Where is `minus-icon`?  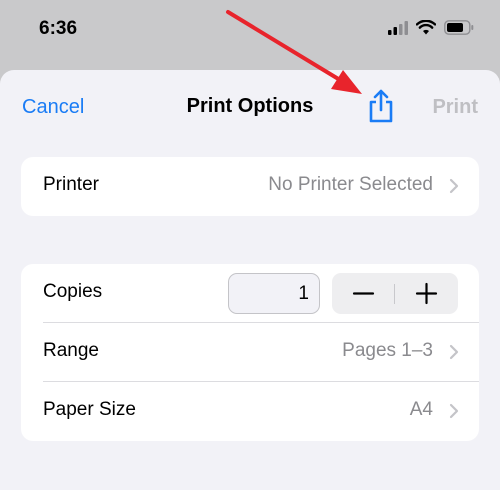 minus-icon is located at coordinates (363, 293).